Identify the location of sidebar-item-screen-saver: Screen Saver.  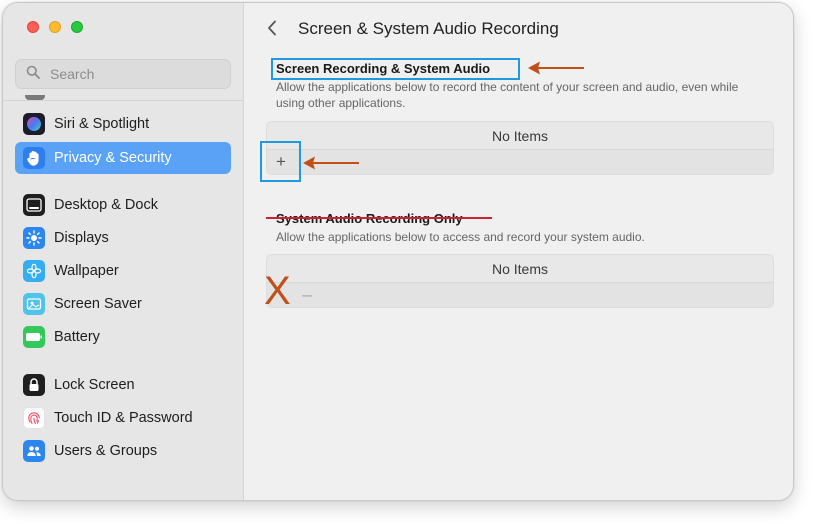
(123, 304).